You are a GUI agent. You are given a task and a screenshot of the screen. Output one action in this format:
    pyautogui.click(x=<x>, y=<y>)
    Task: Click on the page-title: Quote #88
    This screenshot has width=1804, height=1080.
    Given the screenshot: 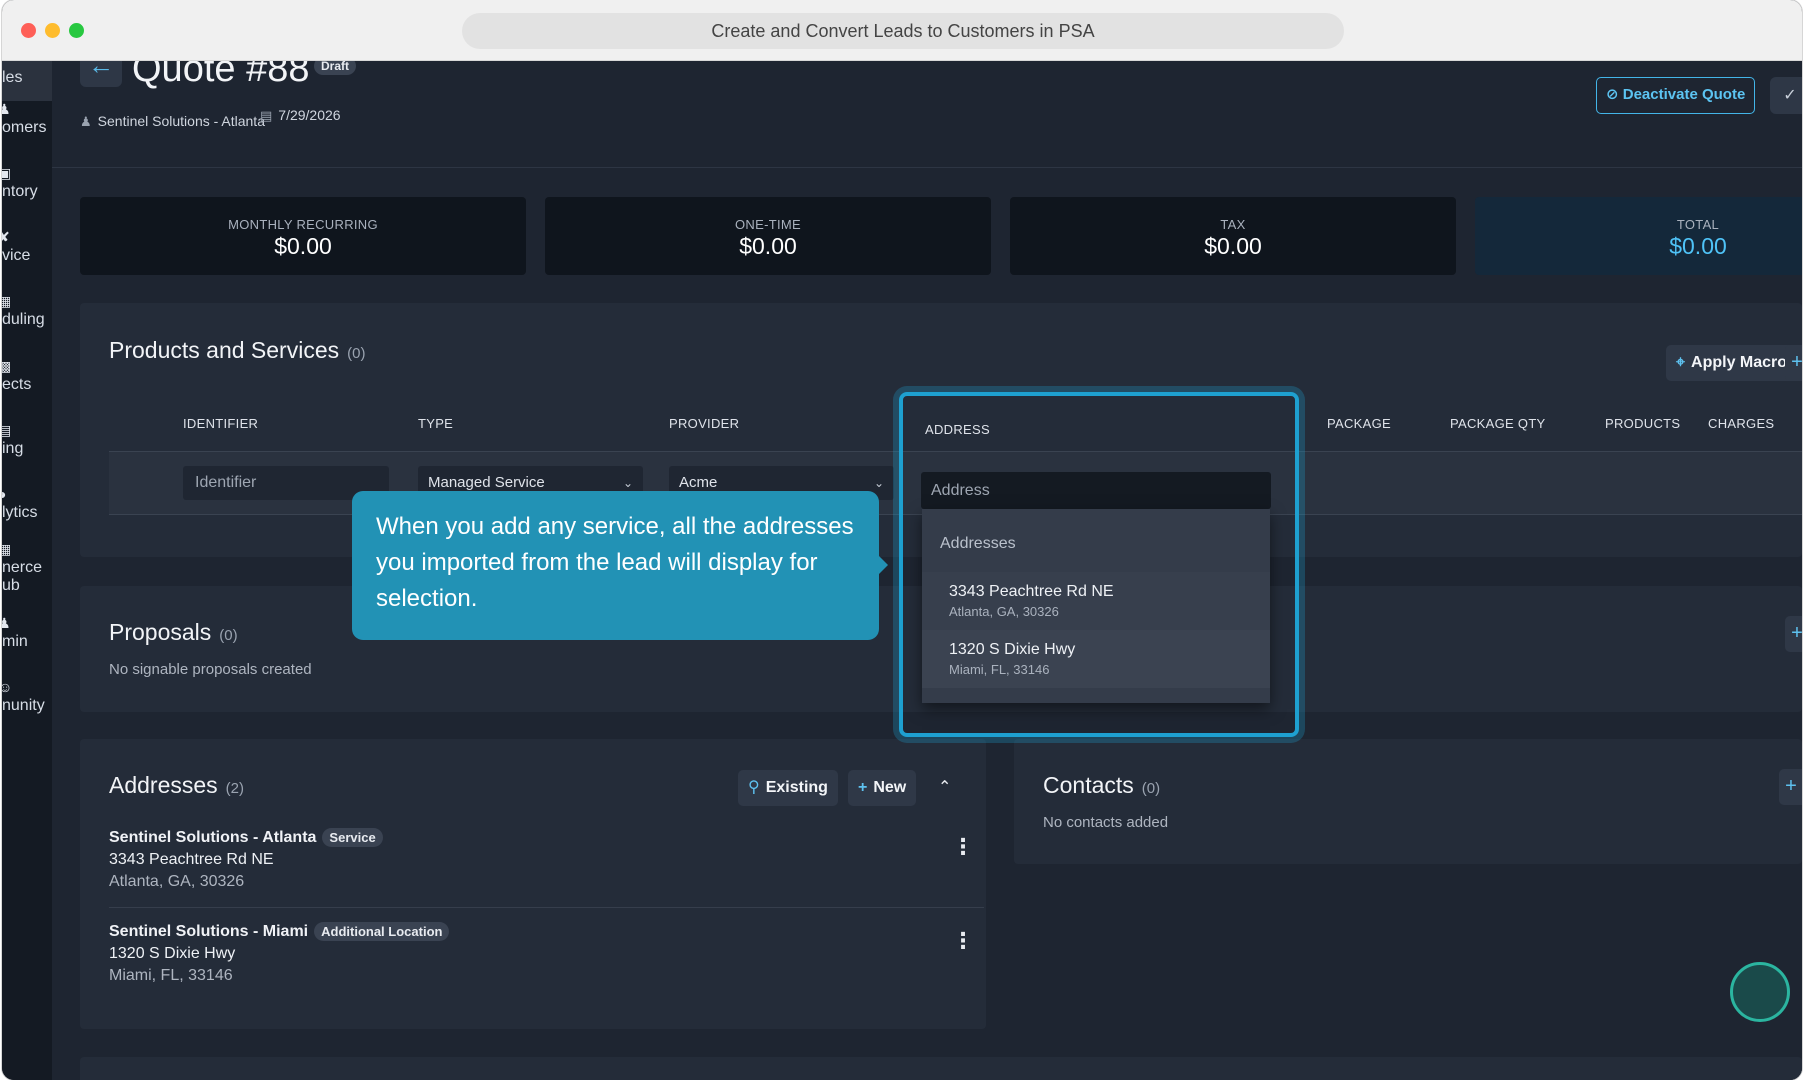 What is the action you would take?
    pyautogui.click(x=221, y=75)
    